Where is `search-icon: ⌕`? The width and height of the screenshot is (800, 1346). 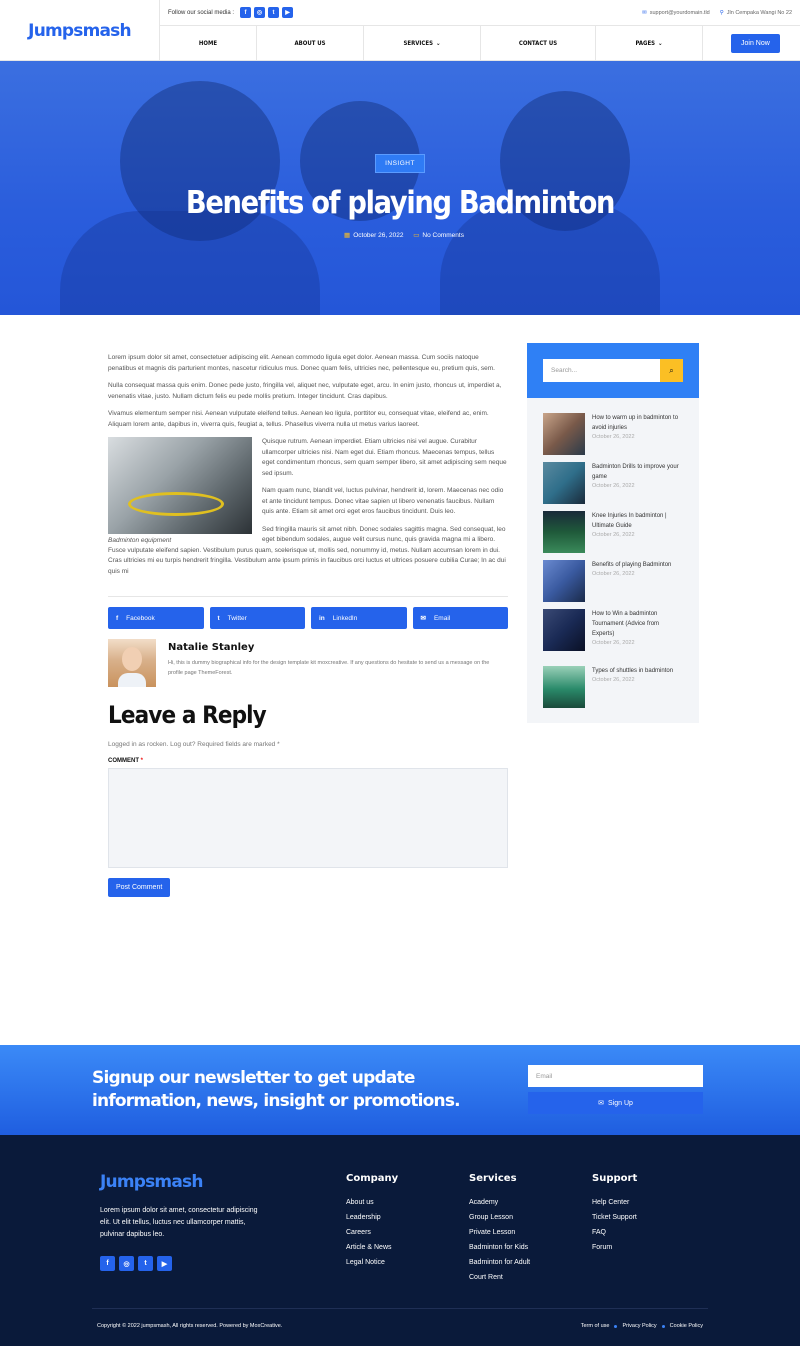 search-icon: ⌕ is located at coordinates (671, 370).